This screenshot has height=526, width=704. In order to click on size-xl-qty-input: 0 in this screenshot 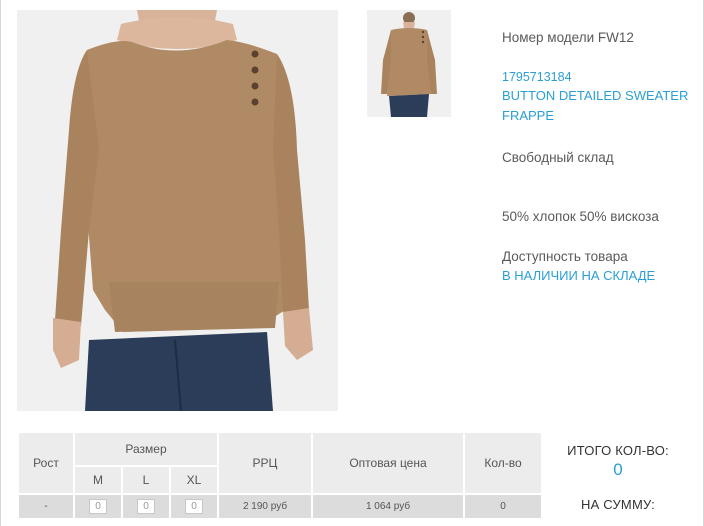, I will do `click(194, 506)`.